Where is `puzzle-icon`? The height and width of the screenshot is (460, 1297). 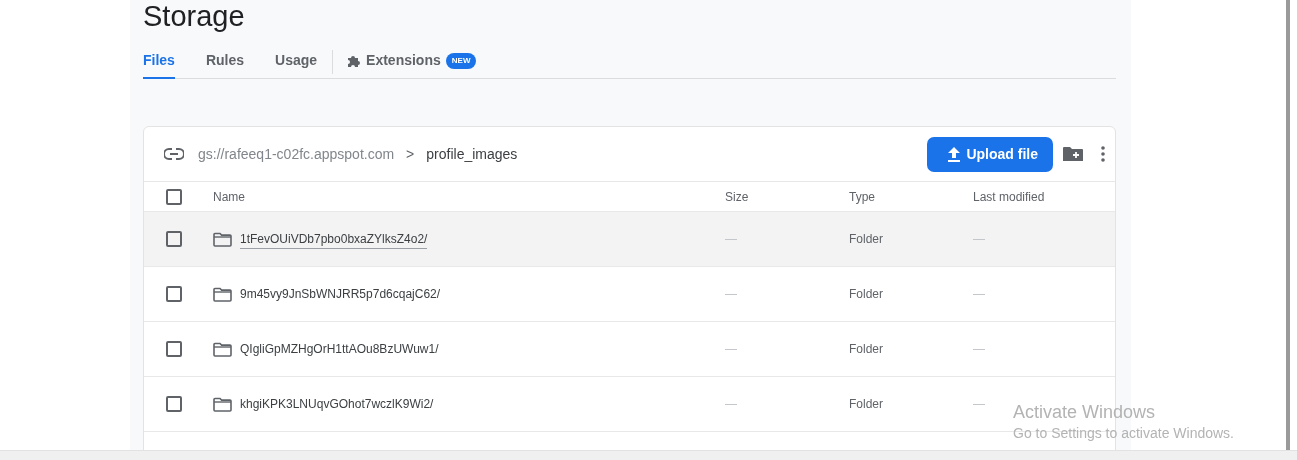 puzzle-icon is located at coordinates (354, 60).